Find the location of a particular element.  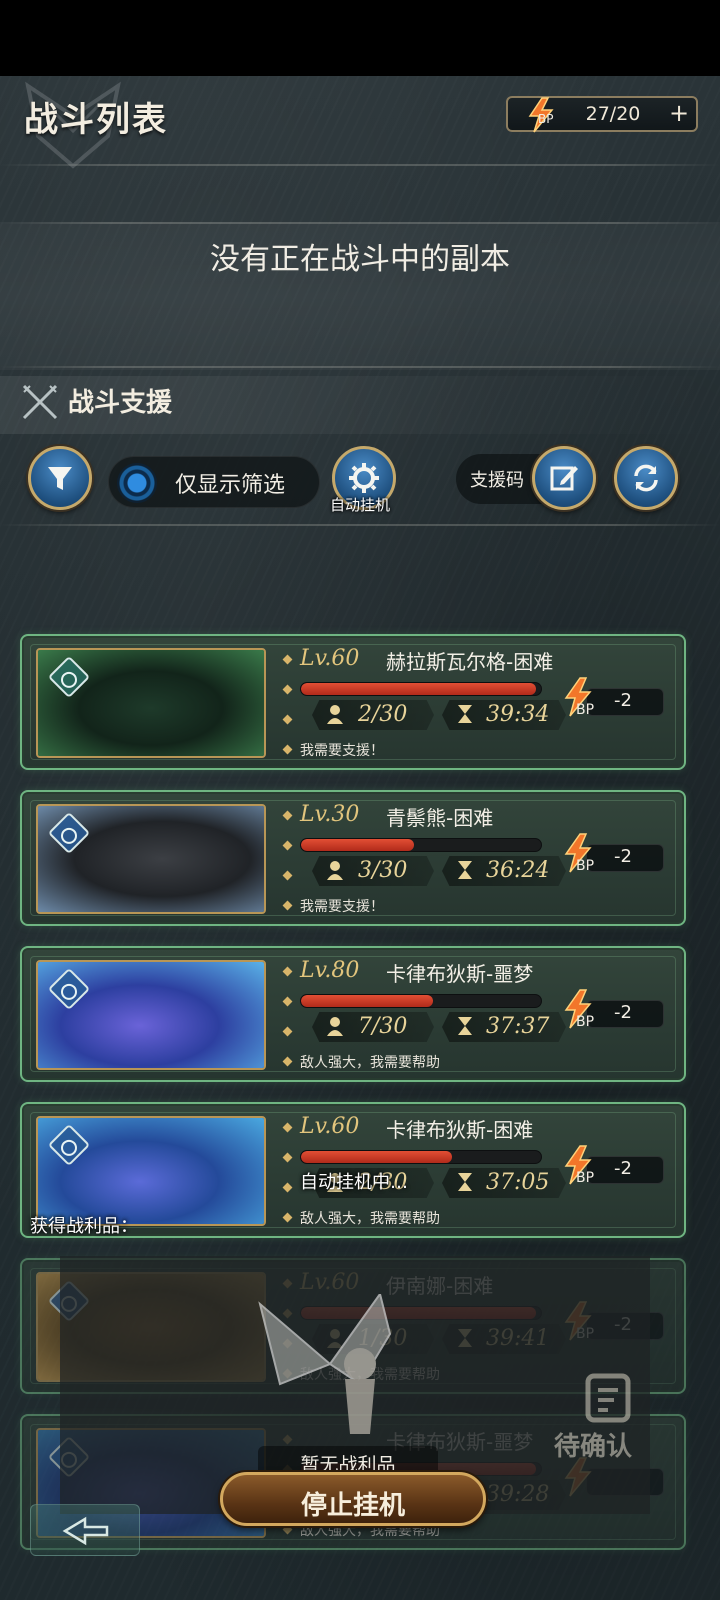

no-battle-message: 没有正在战斗中的副本 is located at coordinates (360, 259).